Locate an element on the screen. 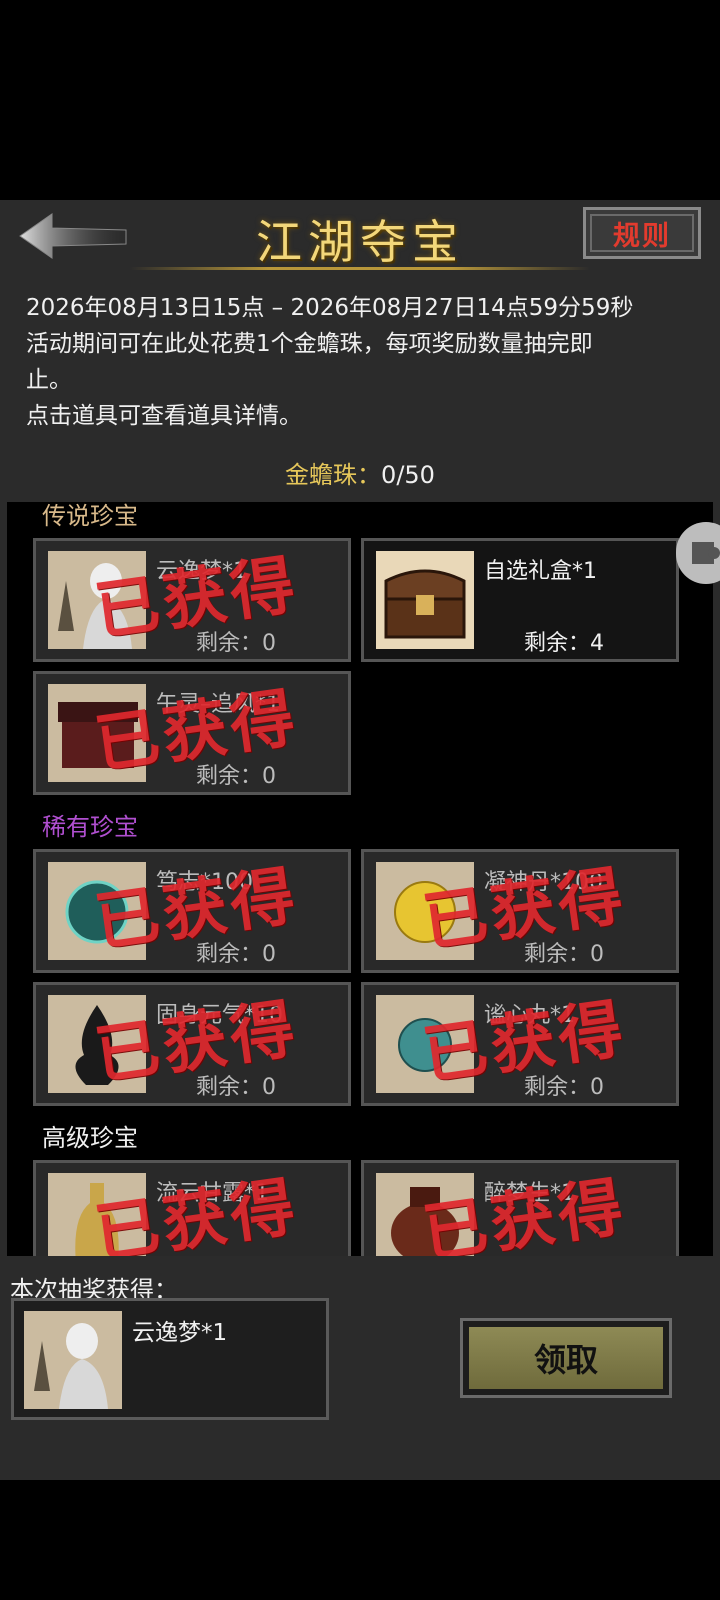  puzzle-icon is located at coordinates (706, 553).